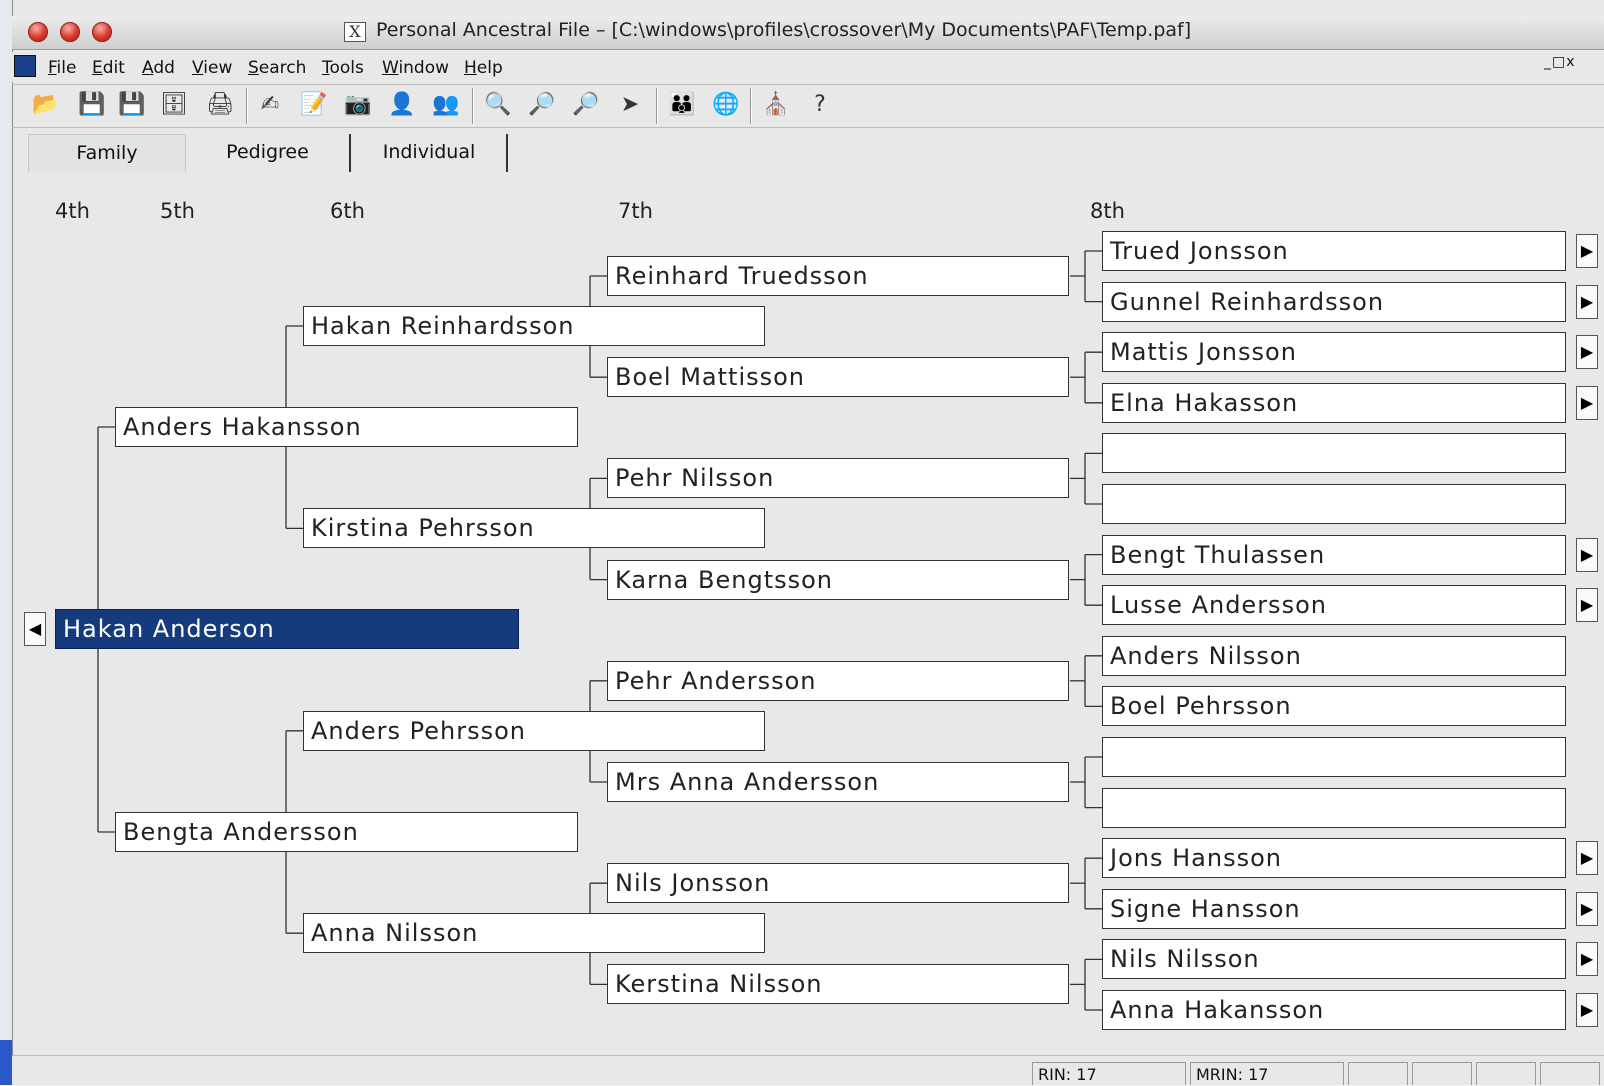  What do you see at coordinates (838, 984) in the screenshot?
I see `person-gen7: Kerstina Nilsson` at bounding box center [838, 984].